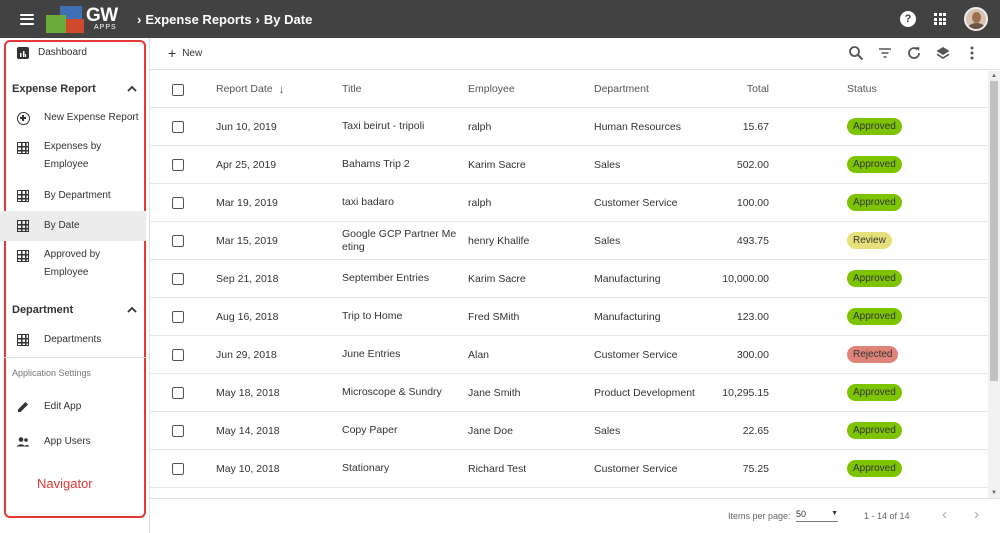  Describe the element at coordinates (73, 53) in the screenshot. I see `sidebar-item-dashboard: Dashboard` at that location.